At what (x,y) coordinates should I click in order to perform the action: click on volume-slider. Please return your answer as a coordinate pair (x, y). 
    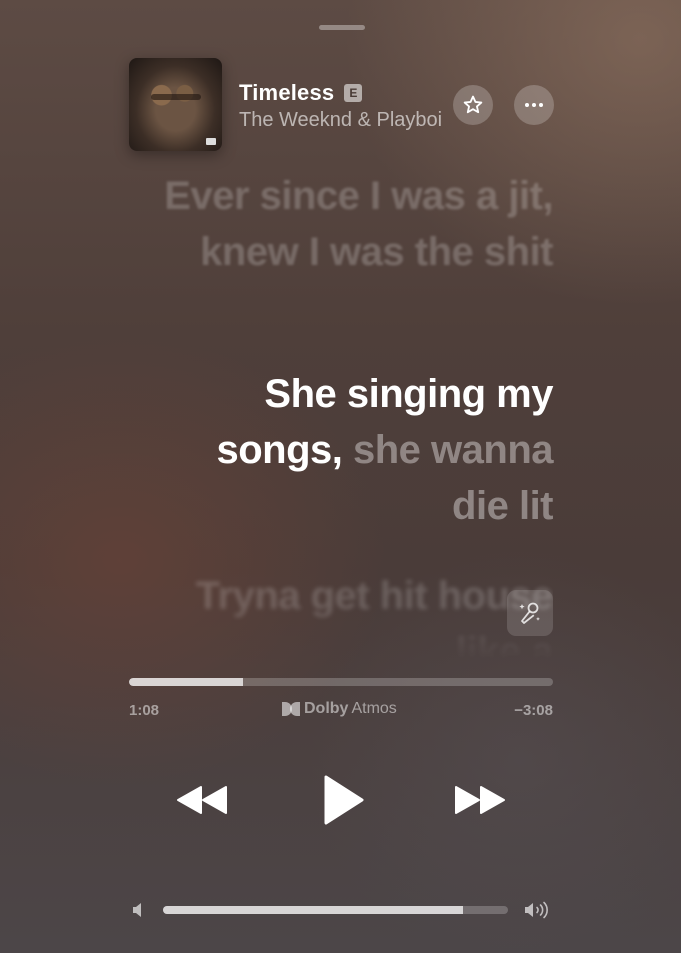
    Looking at the image, I should click on (335, 910).